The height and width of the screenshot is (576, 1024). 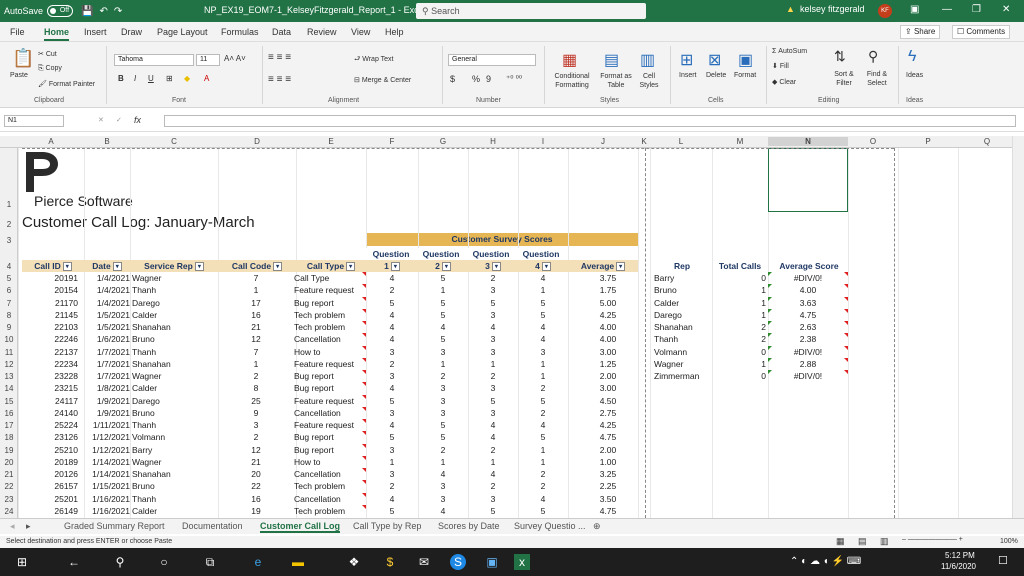 I want to click on q4-cell: 3, so click(x=543, y=352).